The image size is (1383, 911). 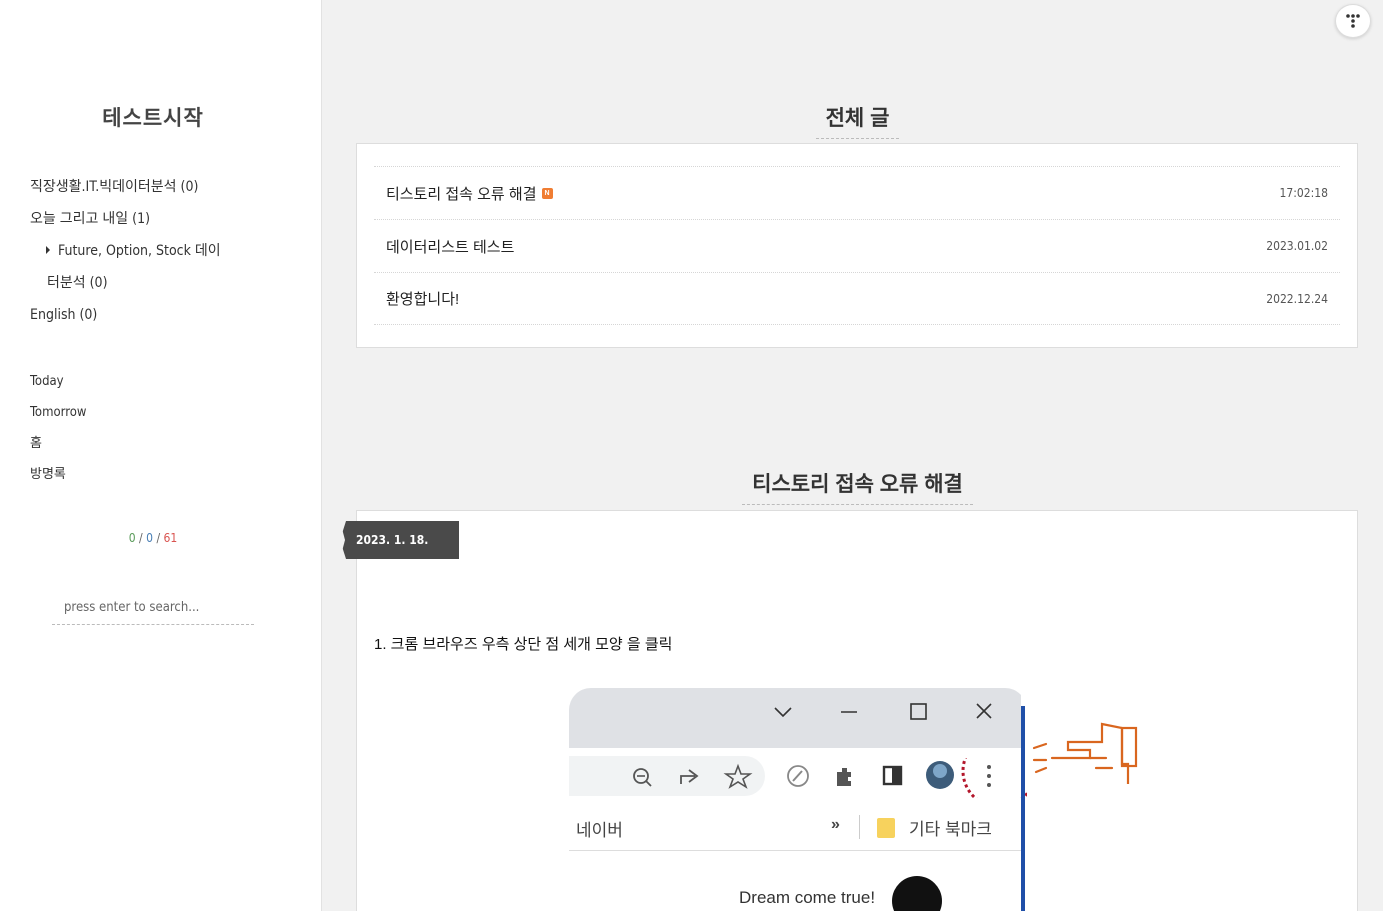 I want to click on subcategory-label: Future, Option, Stock 데이, so click(x=139, y=251).